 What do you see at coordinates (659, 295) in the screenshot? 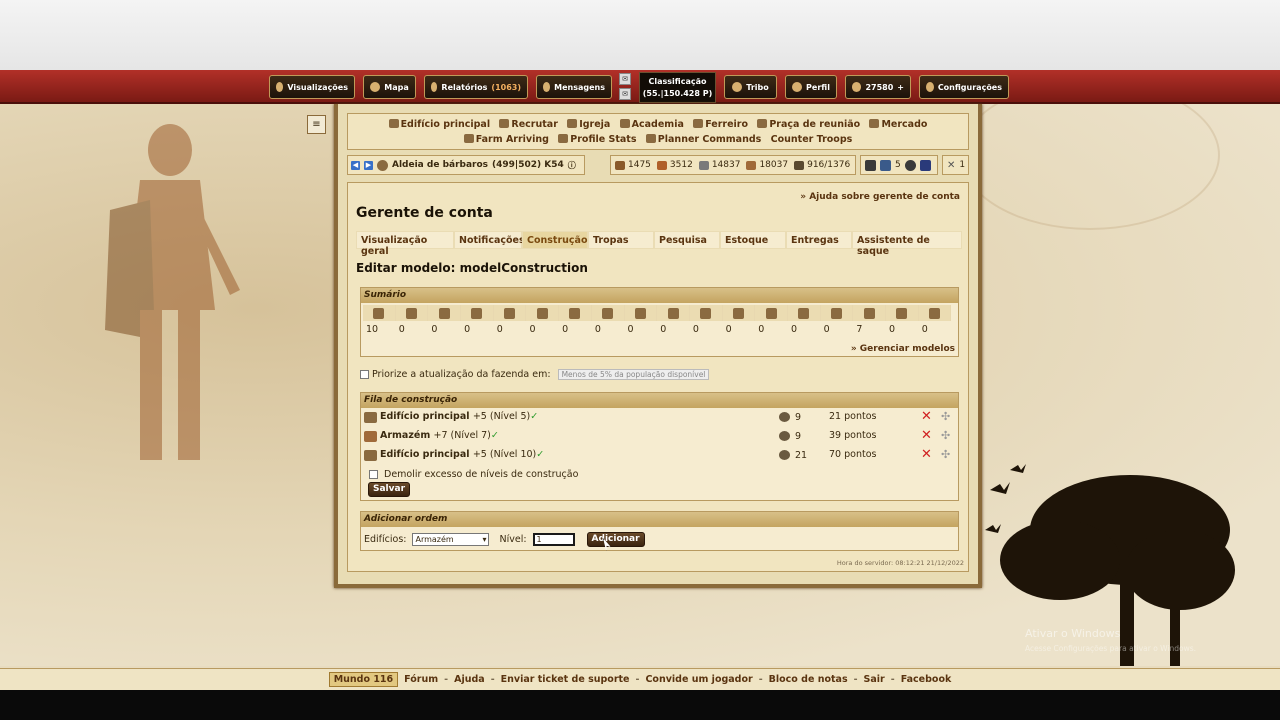
I see `summary-header: Sumário` at bounding box center [659, 295].